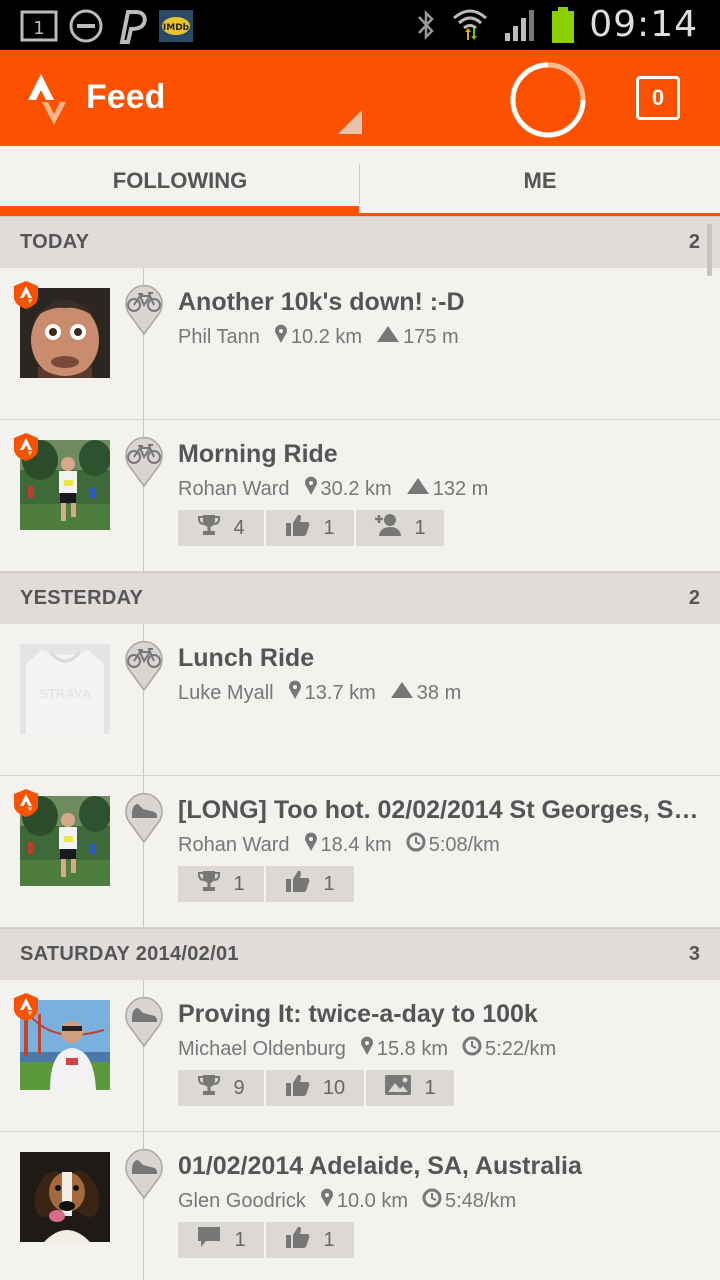  What do you see at coordinates (563, 24) in the screenshot?
I see `battery-icon` at bounding box center [563, 24].